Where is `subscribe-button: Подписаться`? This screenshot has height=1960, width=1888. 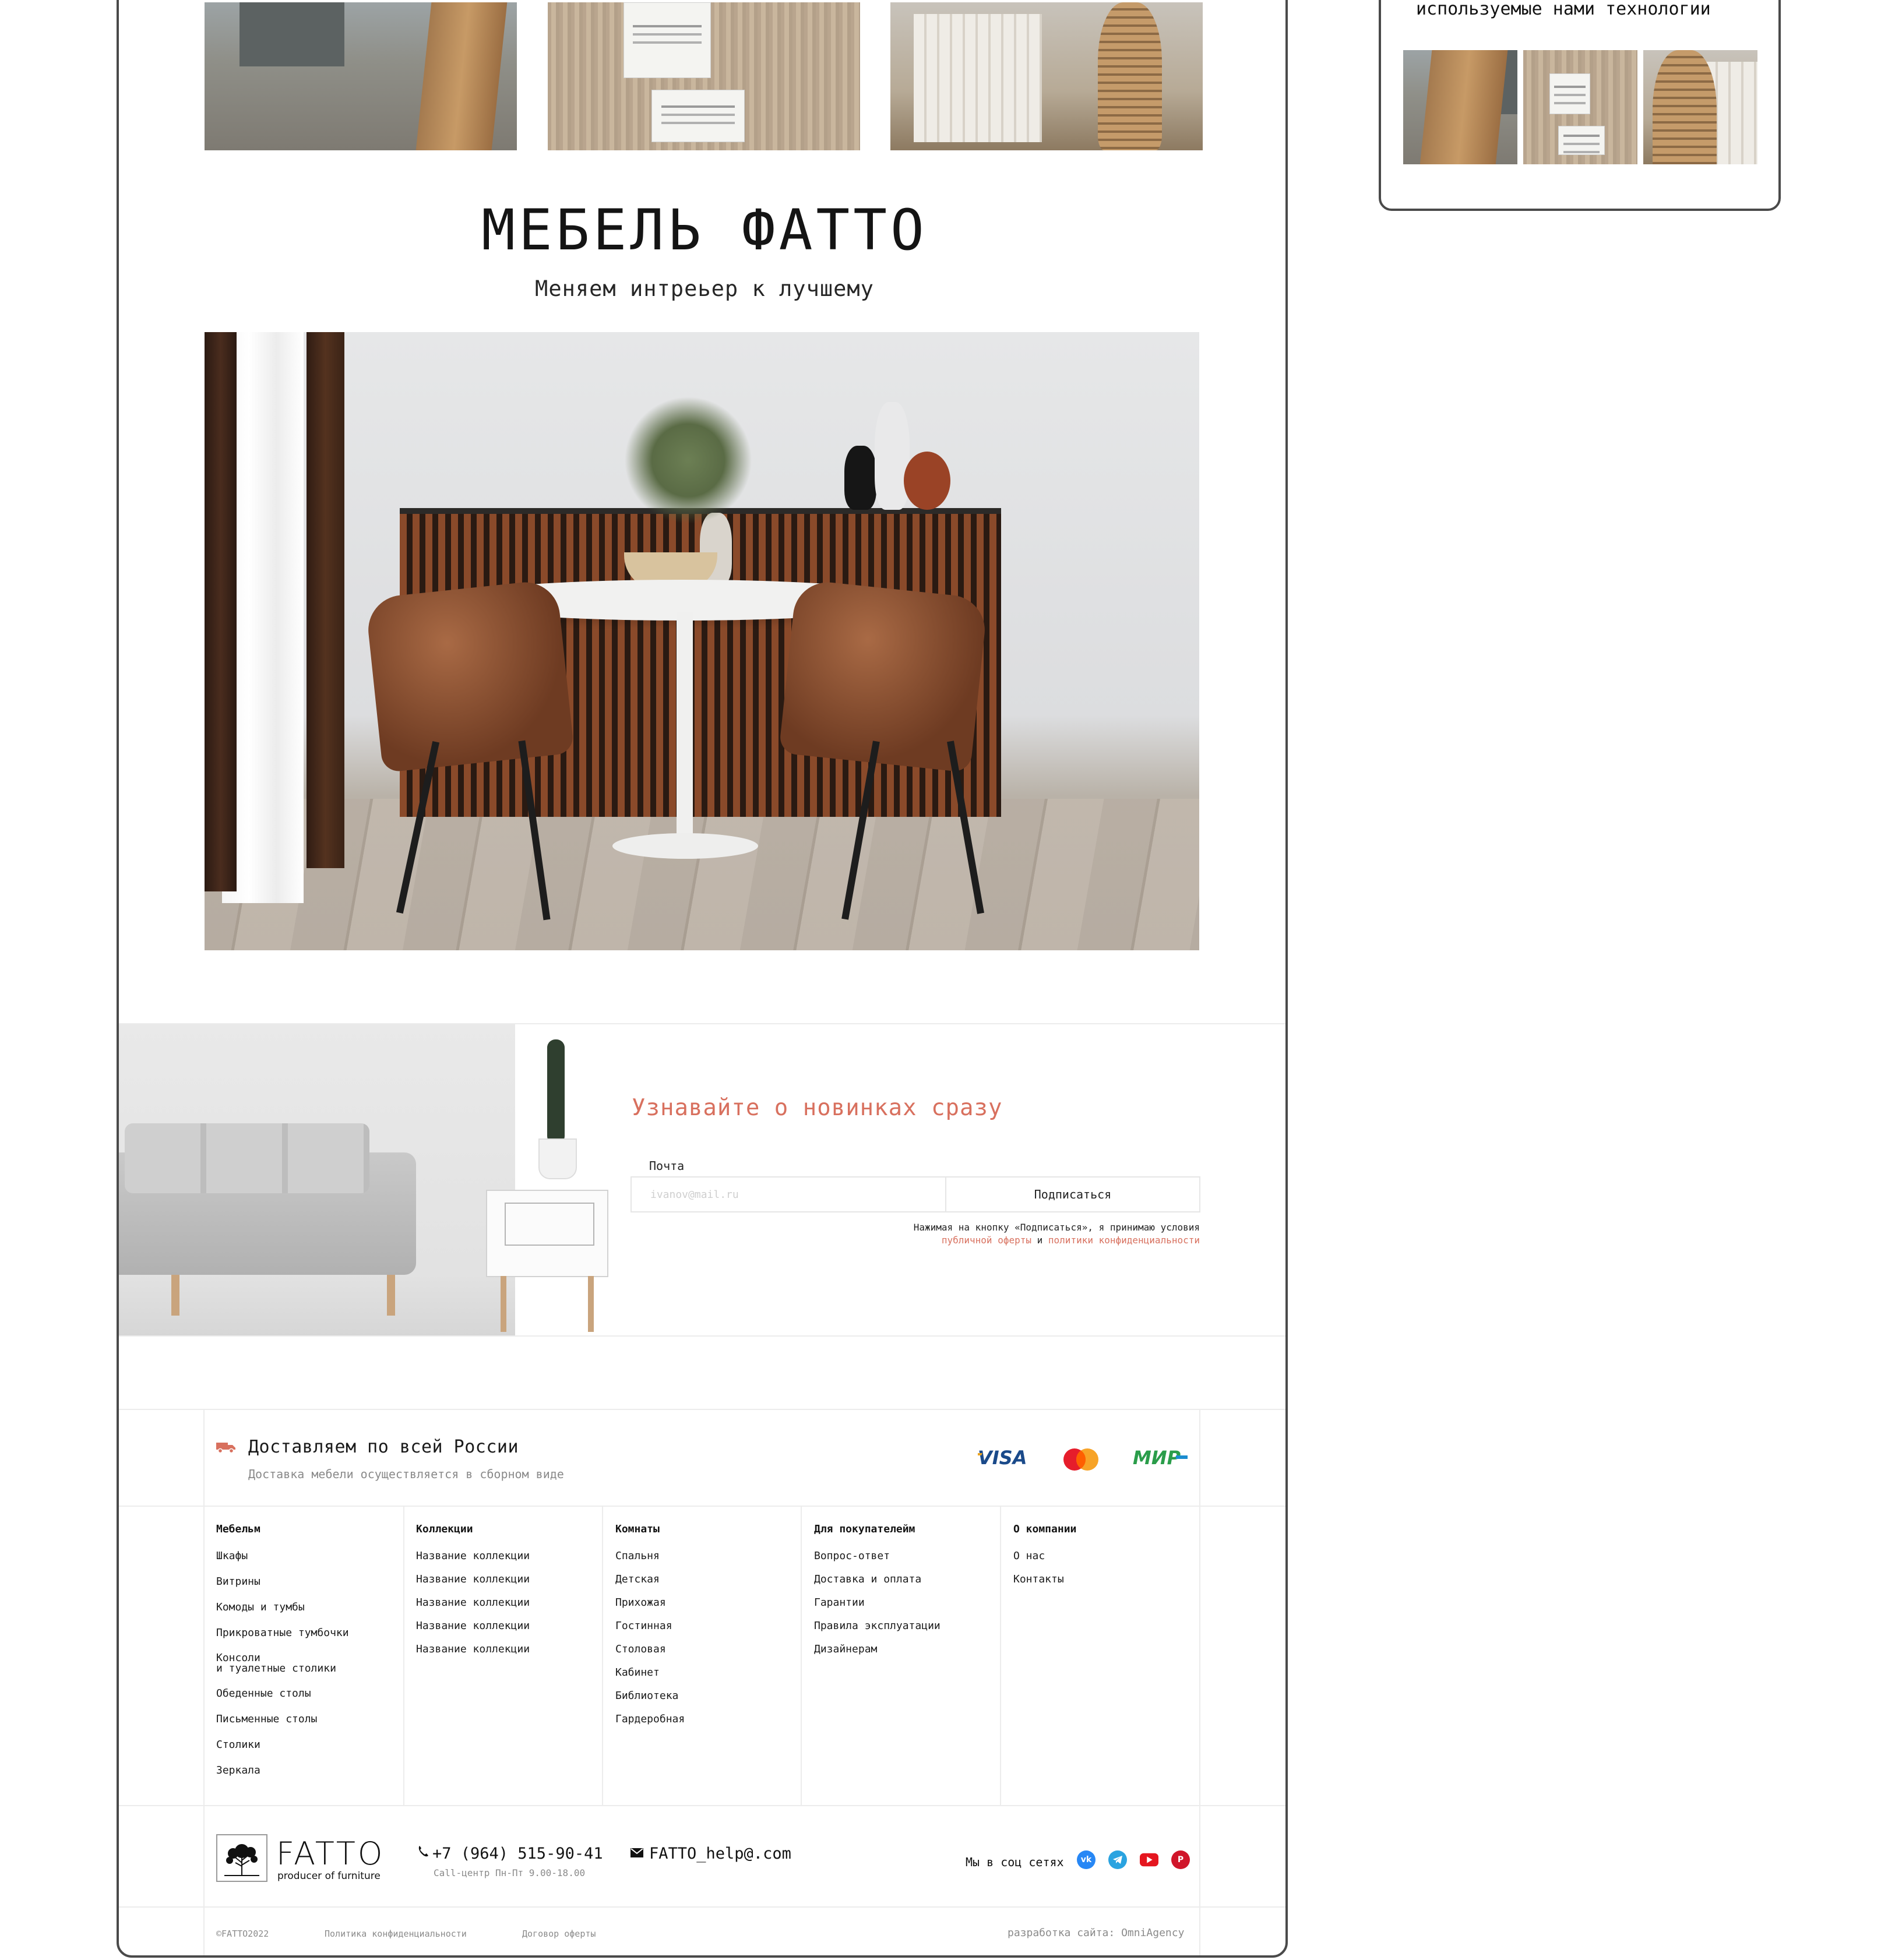
subscribe-button: Подписаться is located at coordinates (1072, 1194).